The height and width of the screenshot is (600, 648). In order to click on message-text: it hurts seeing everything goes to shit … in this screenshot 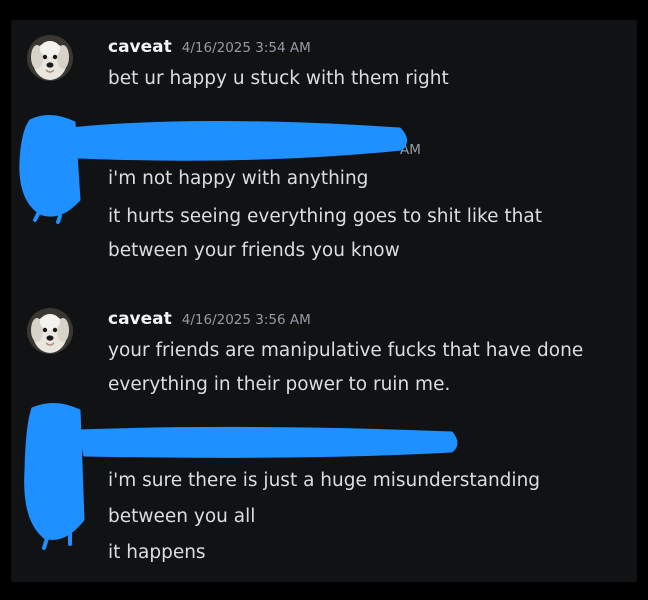, I will do `click(325, 216)`.